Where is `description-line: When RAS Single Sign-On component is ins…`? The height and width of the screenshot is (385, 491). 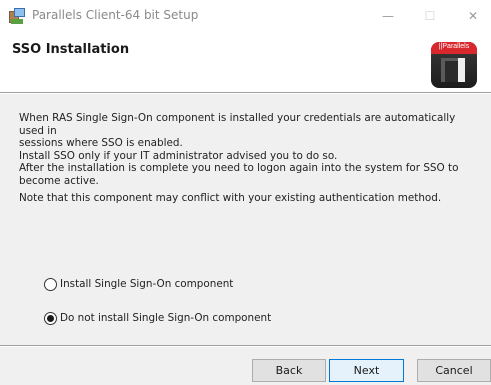 description-line: When RAS Single Sign-On component is ins… is located at coordinates (237, 124).